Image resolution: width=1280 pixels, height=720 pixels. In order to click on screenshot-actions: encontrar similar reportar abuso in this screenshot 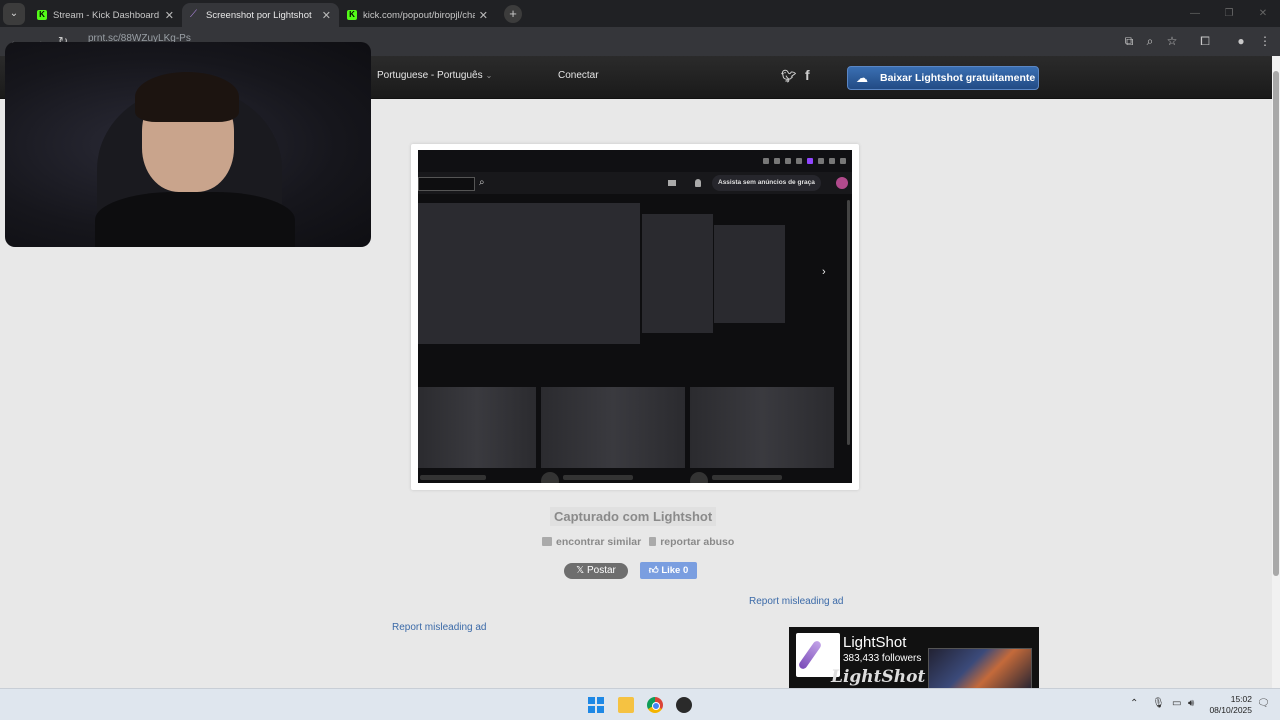, I will do `click(638, 542)`.